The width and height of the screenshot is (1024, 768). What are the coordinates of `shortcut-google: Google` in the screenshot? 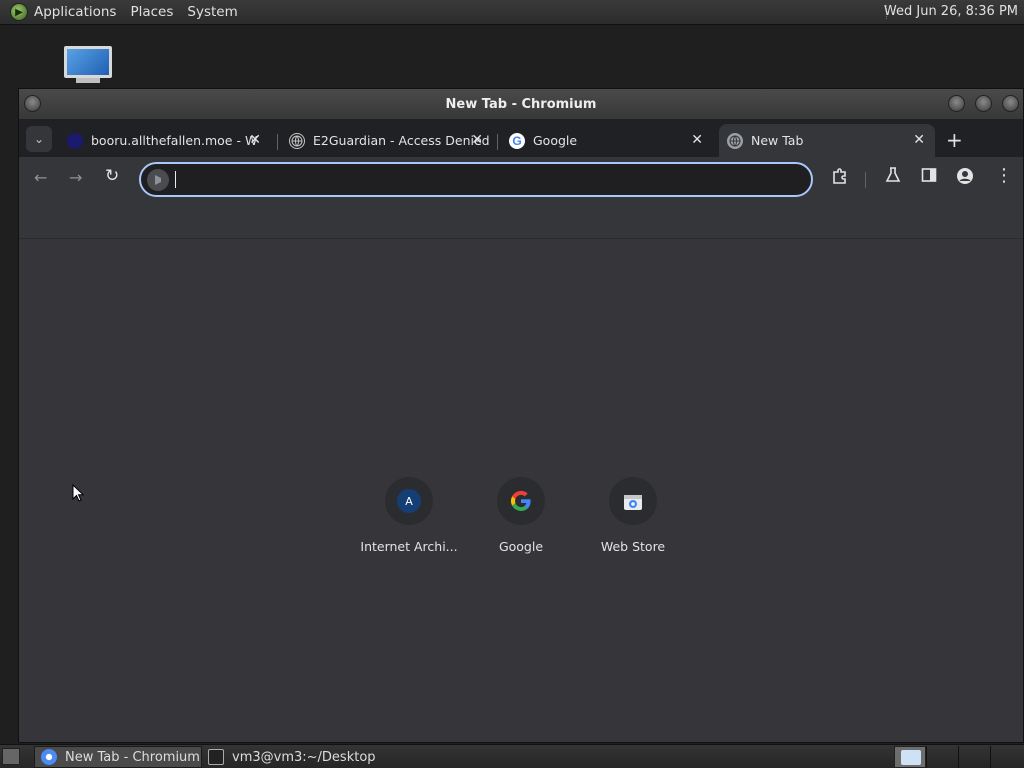 It's located at (521, 515).